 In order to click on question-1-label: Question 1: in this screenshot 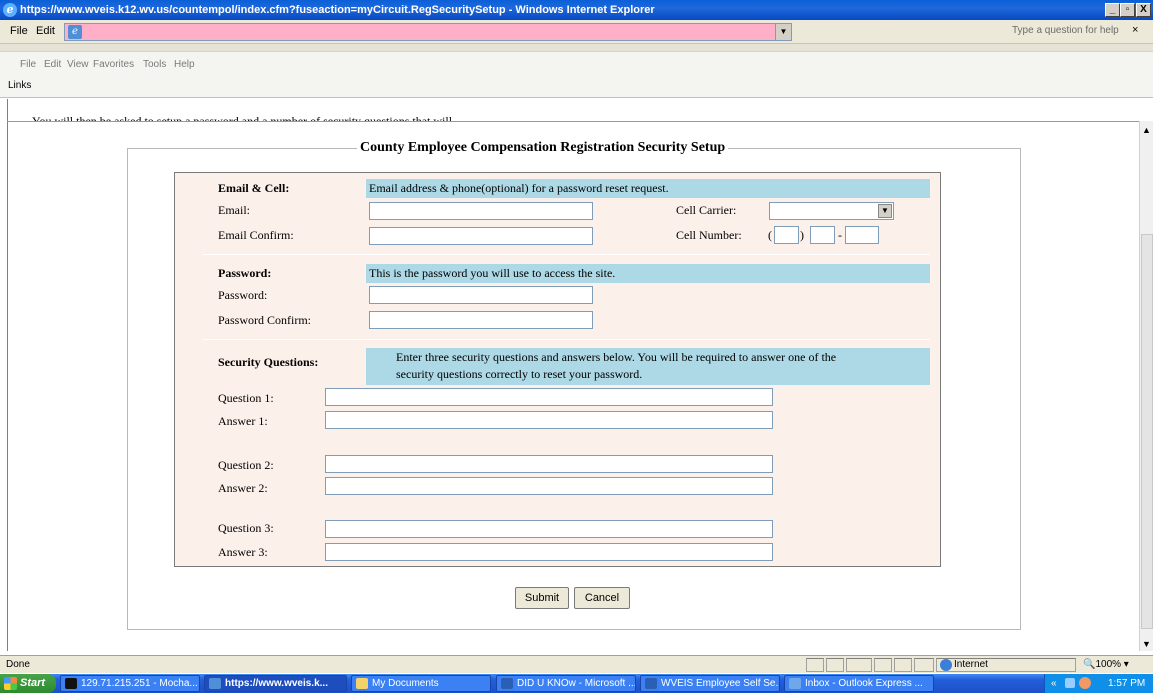, I will do `click(246, 398)`.